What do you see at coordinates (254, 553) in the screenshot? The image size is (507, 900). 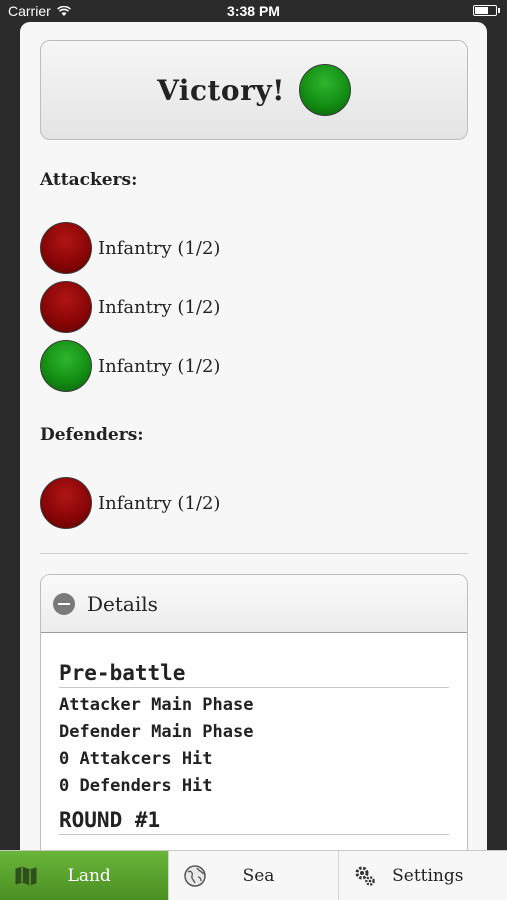 I see `divider` at bounding box center [254, 553].